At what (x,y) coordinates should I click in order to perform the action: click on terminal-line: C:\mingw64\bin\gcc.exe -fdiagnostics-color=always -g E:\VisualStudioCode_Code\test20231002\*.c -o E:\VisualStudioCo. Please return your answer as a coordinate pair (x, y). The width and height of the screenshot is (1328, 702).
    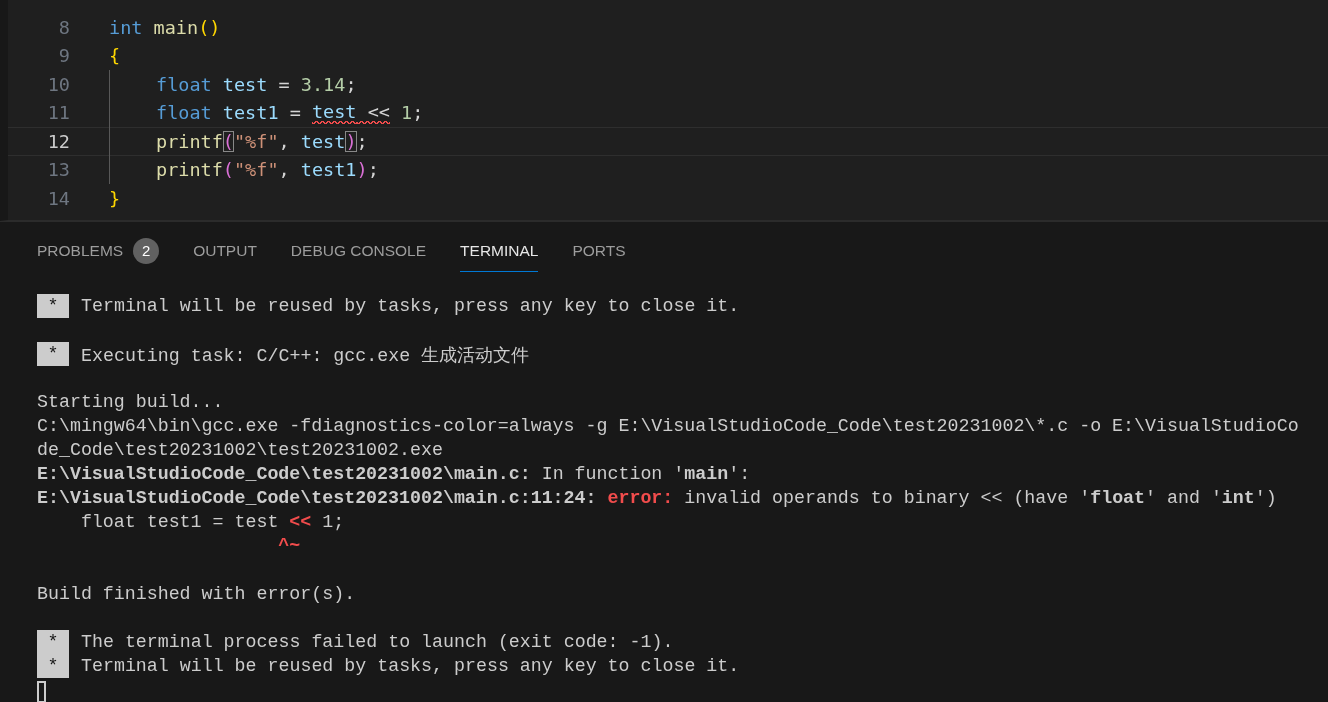
    Looking at the image, I should click on (668, 426).